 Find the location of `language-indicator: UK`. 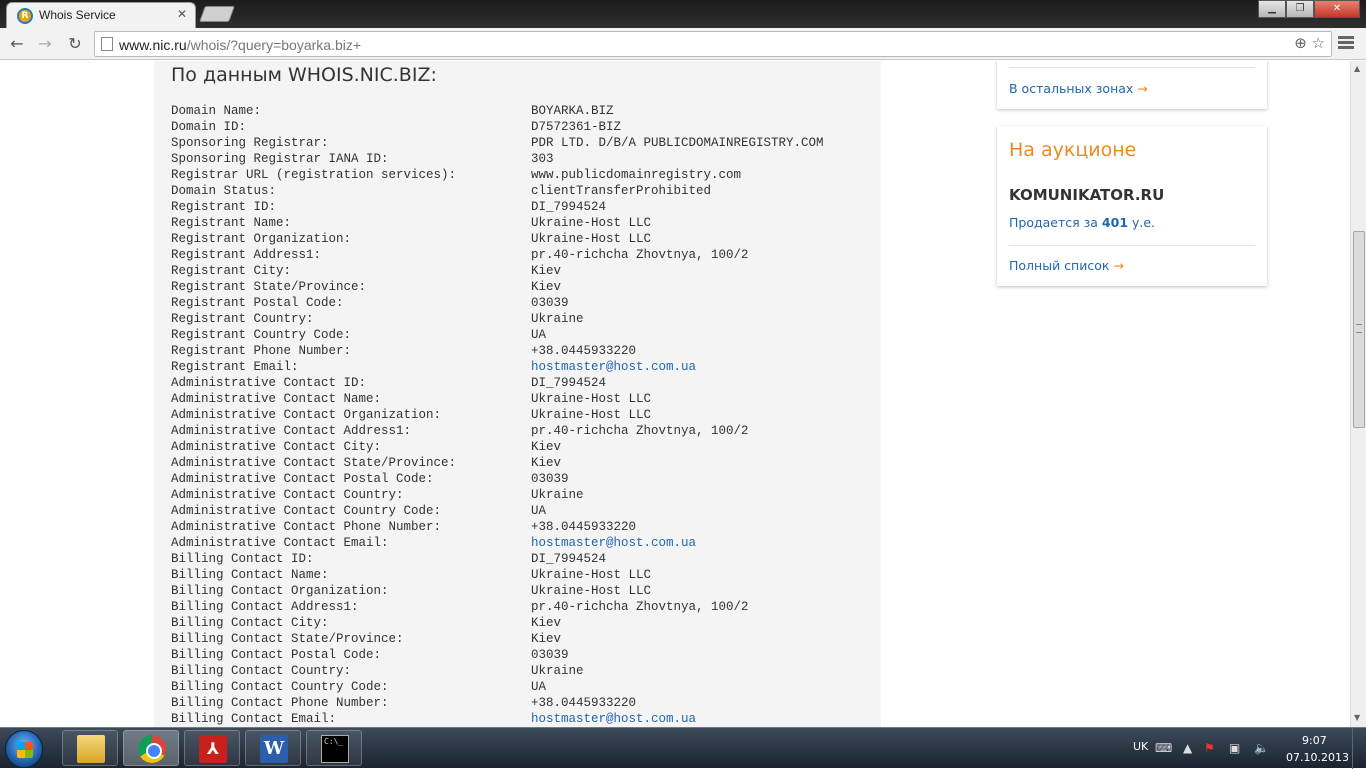

language-indicator: UK is located at coordinates (1140, 746).